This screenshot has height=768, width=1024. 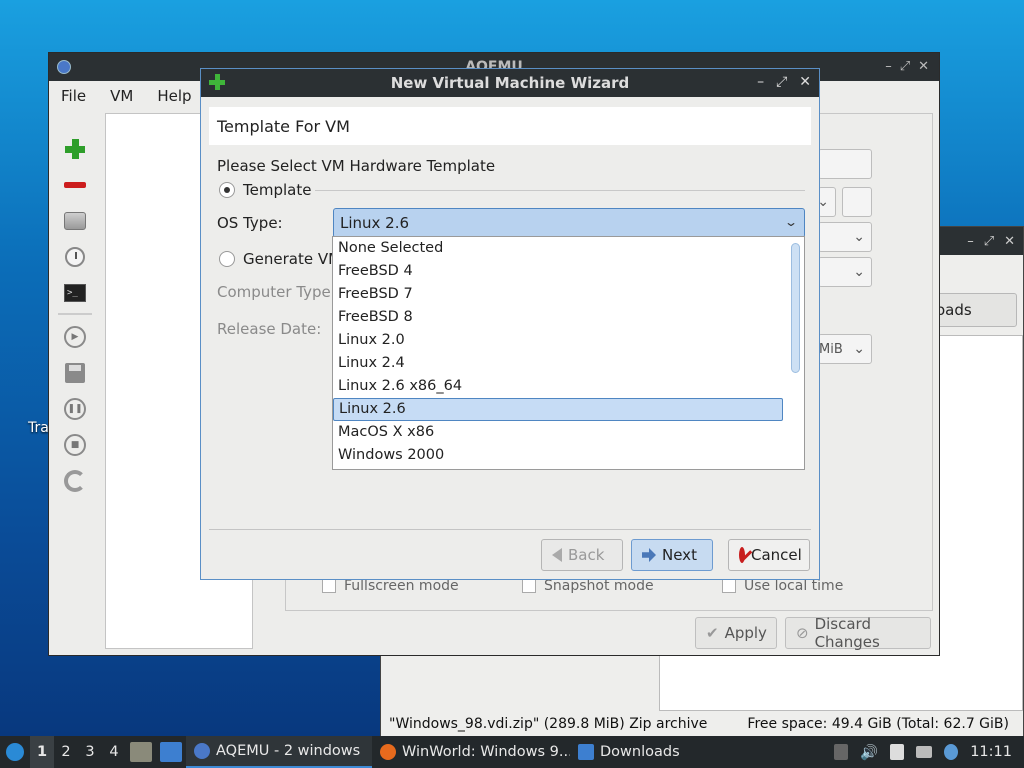 I want to click on start-menu-button, so click(x=15, y=752).